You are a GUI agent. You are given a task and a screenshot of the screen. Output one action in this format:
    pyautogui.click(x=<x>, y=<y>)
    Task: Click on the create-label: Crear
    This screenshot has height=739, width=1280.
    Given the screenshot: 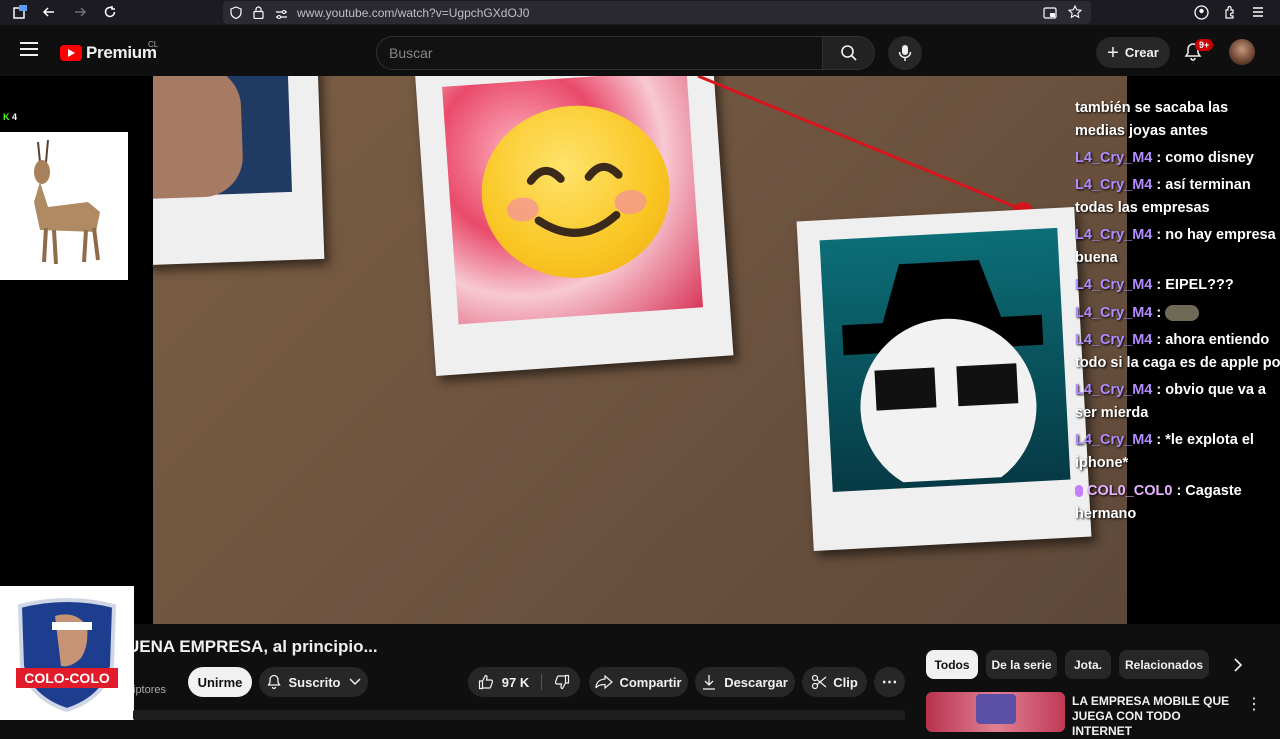 What is the action you would take?
    pyautogui.click(x=1141, y=52)
    